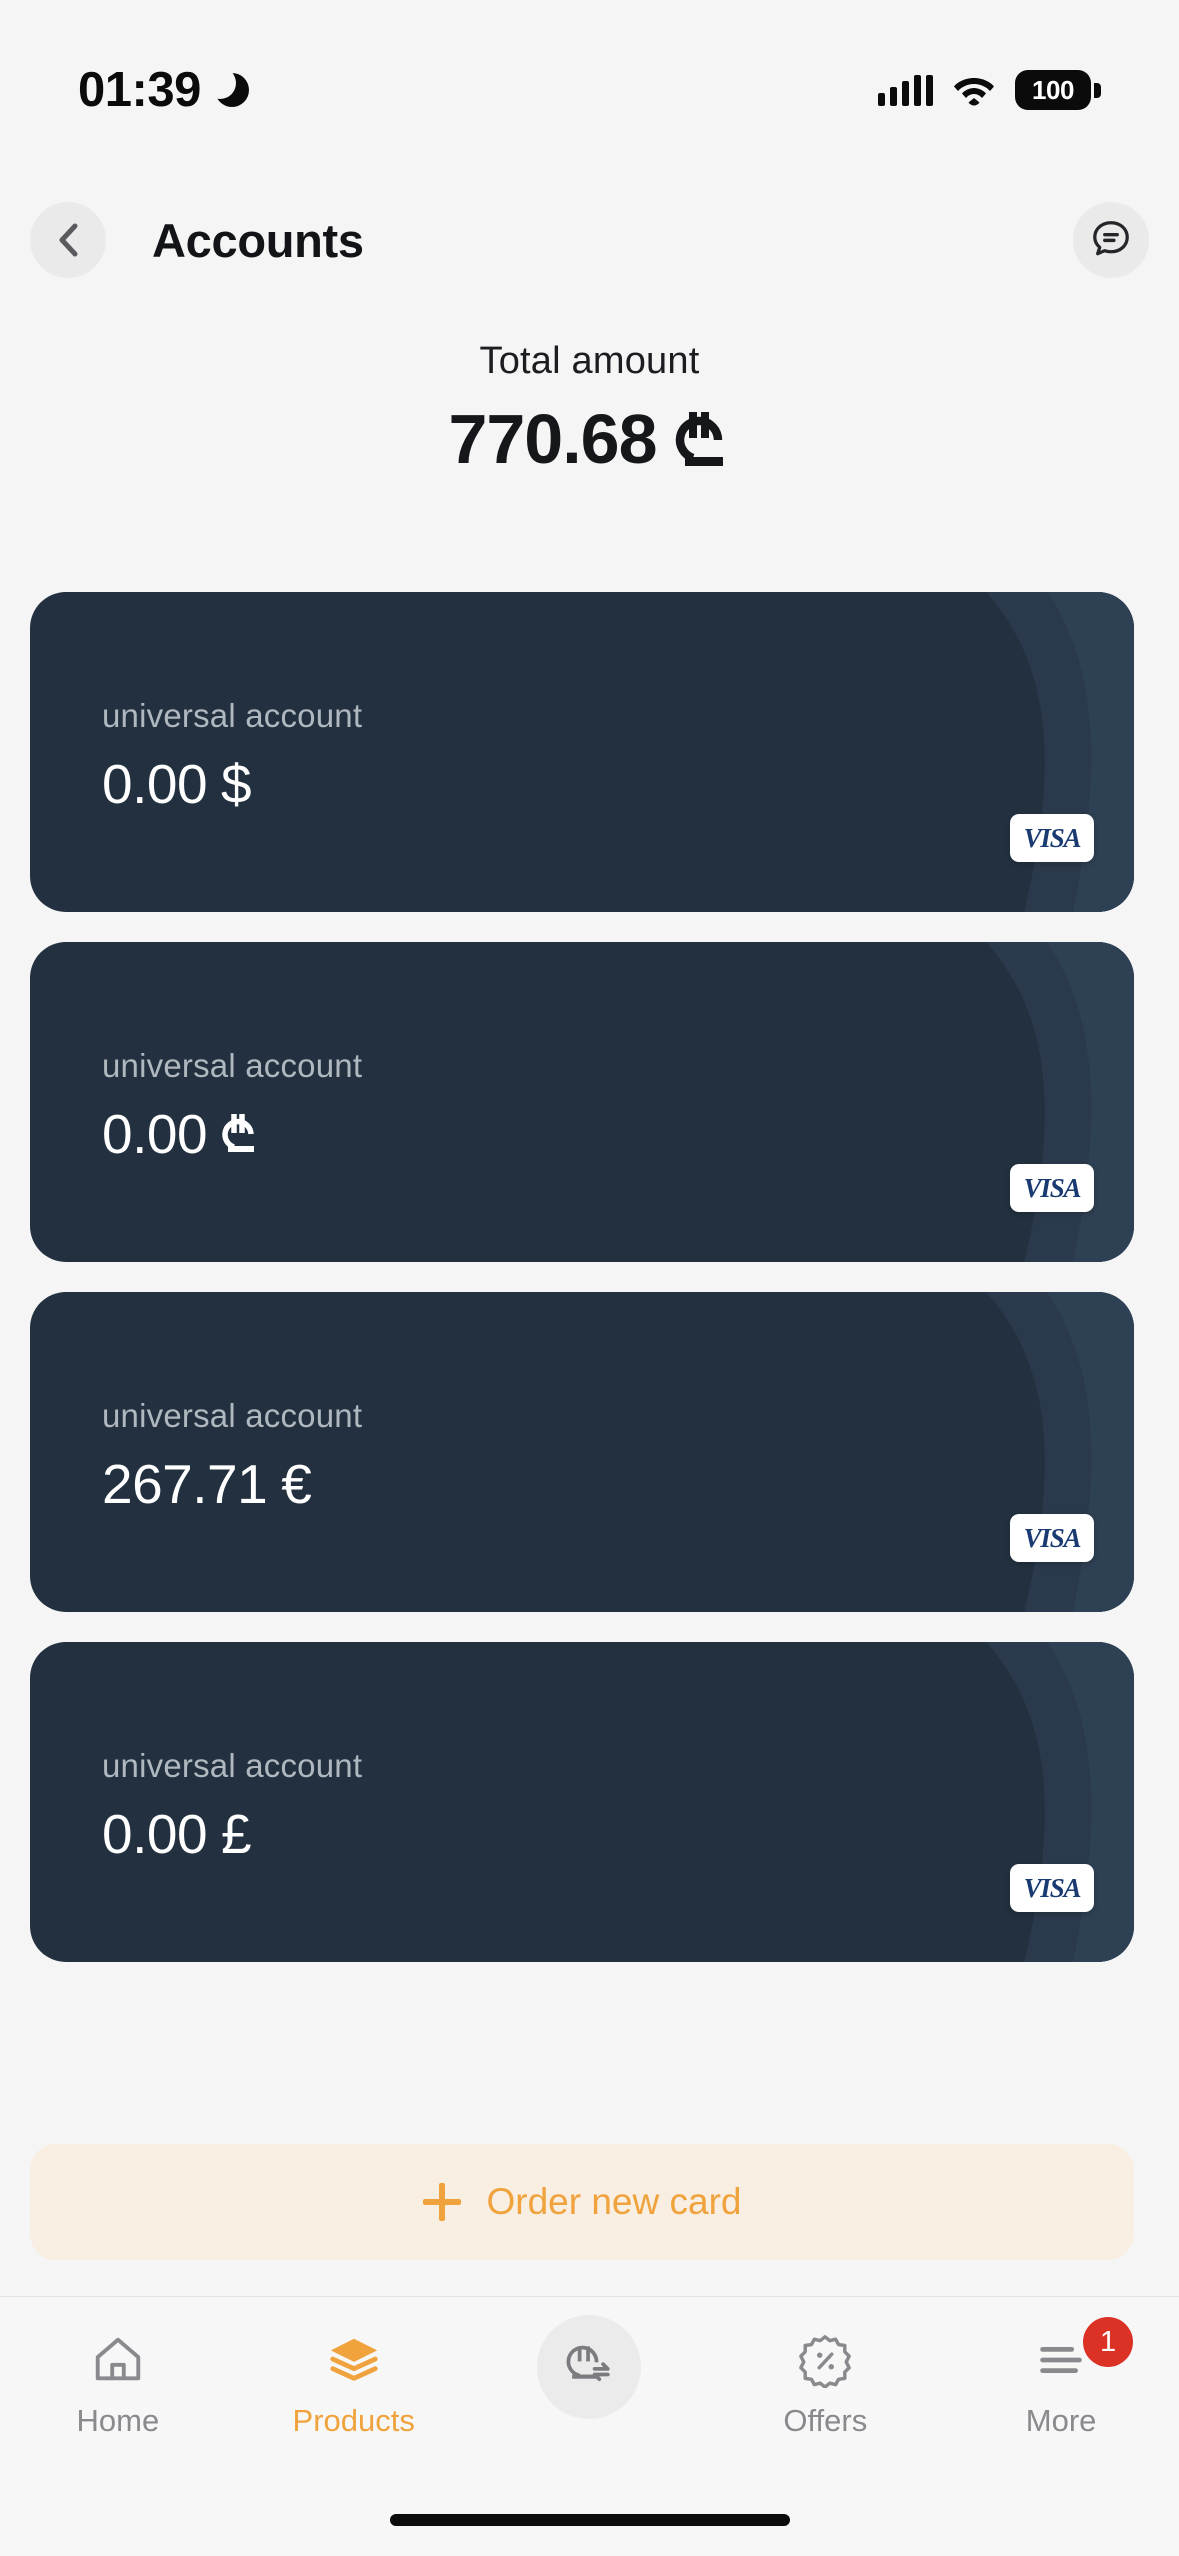 Image resolution: width=1179 pixels, height=2556 pixels. What do you see at coordinates (236, 1834) in the screenshot?
I see `pound-symbol: £` at bounding box center [236, 1834].